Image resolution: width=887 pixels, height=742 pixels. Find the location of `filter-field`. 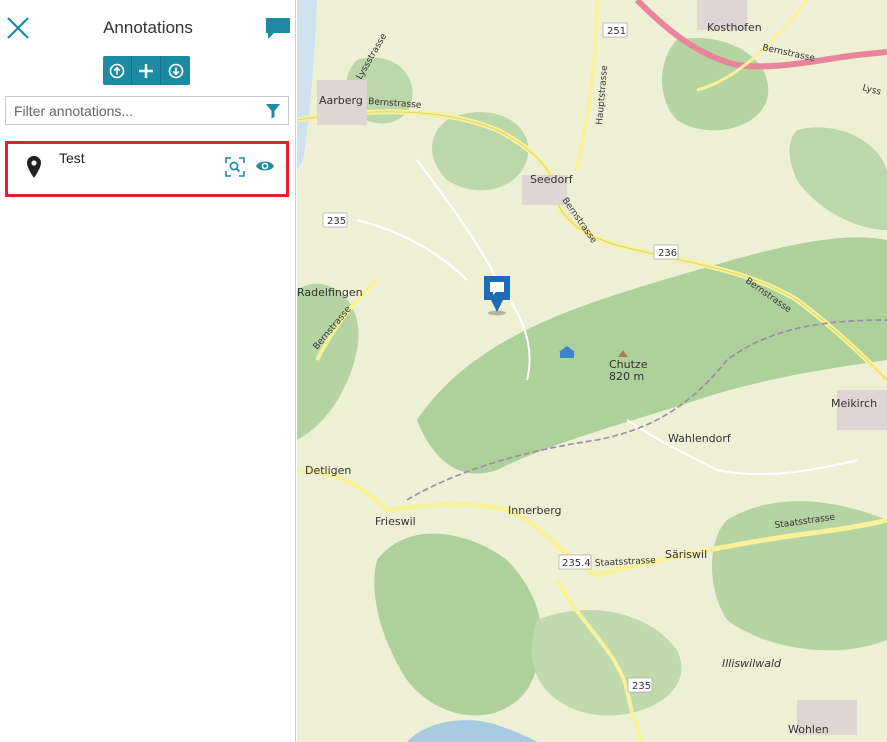

filter-field is located at coordinates (147, 110).